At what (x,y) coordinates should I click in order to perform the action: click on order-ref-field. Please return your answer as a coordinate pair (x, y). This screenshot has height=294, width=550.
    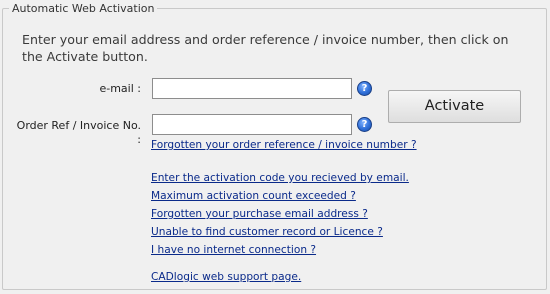
    Looking at the image, I should click on (252, 124).